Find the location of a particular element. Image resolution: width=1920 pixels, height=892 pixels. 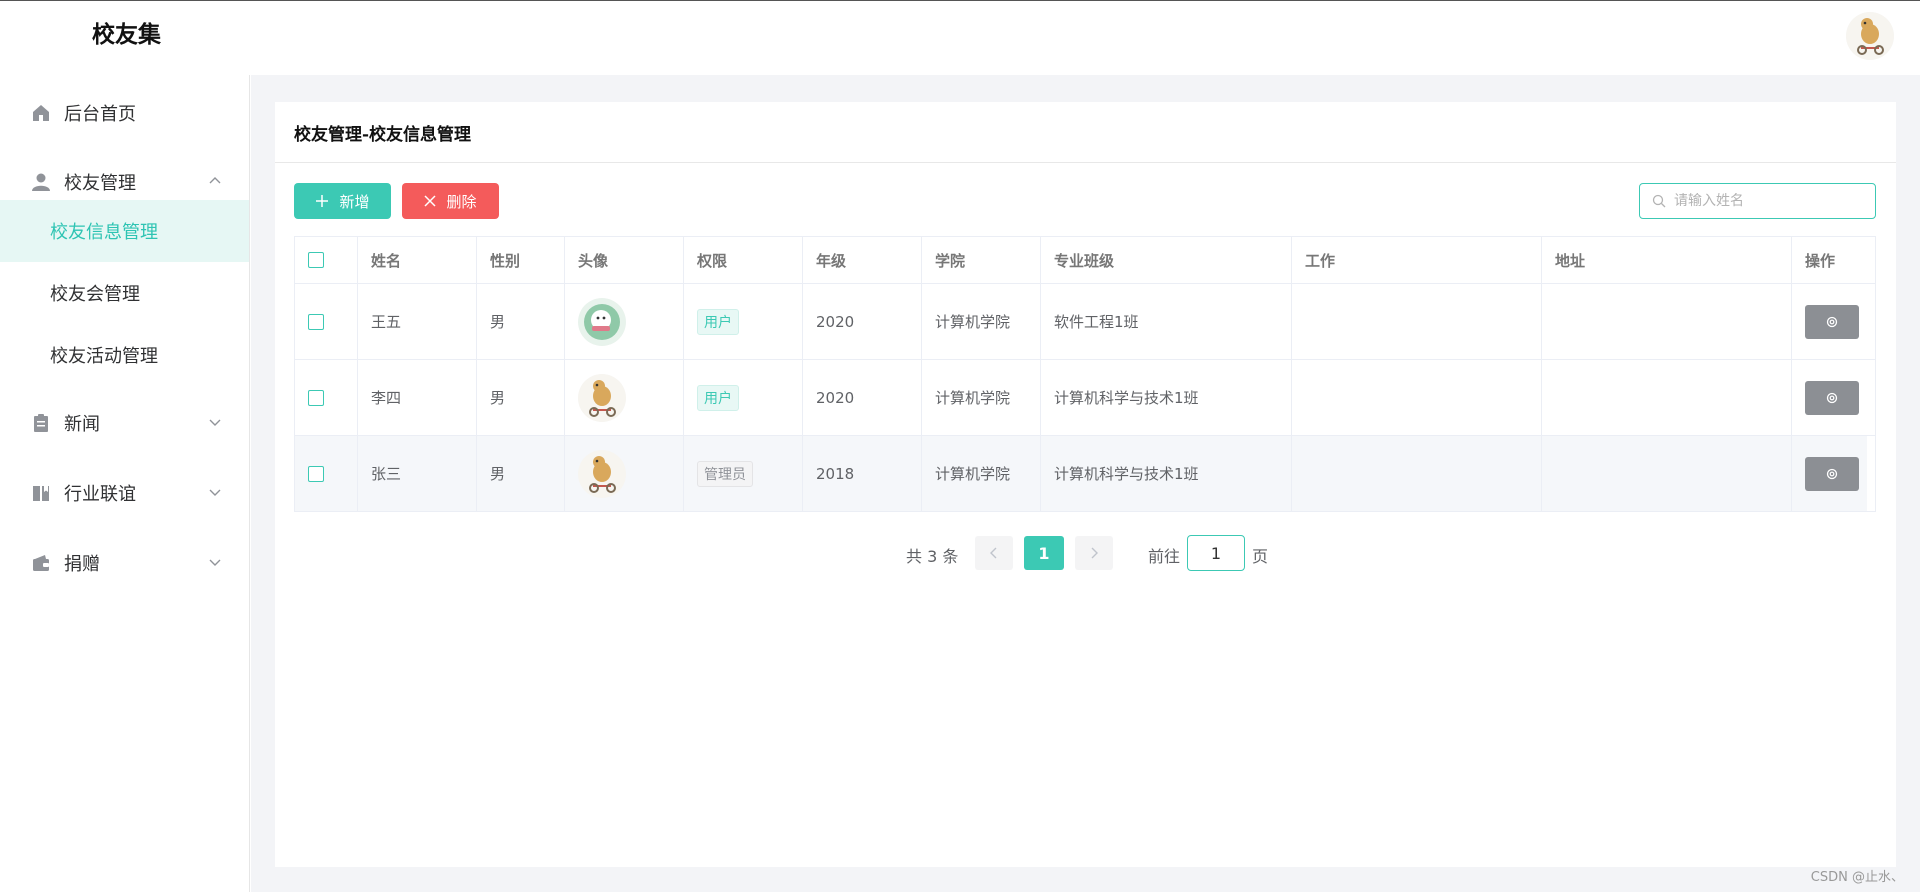

cell-role: 管理员 is located at coordinates (743, 473).